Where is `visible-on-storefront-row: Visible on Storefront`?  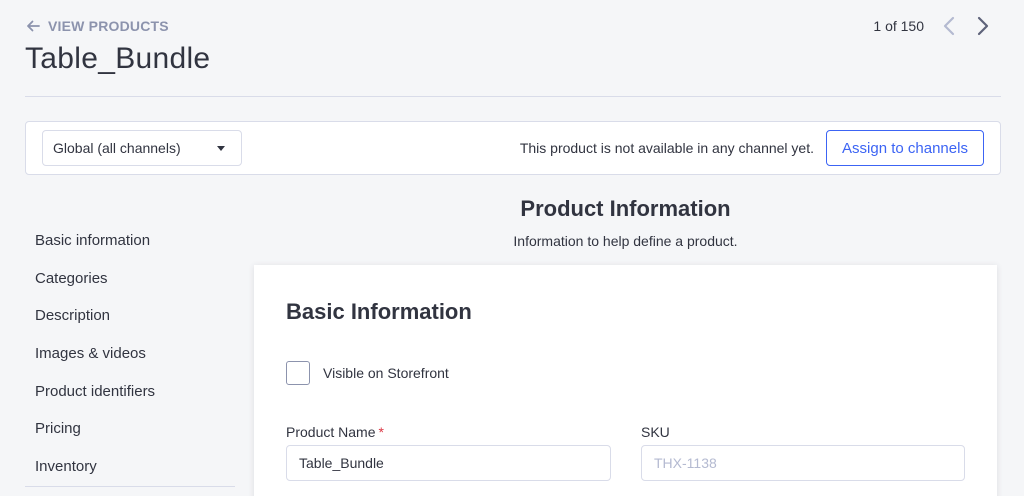
visible-on-storefront-row: Visible on Storefront is located at coordinates (367, 373).